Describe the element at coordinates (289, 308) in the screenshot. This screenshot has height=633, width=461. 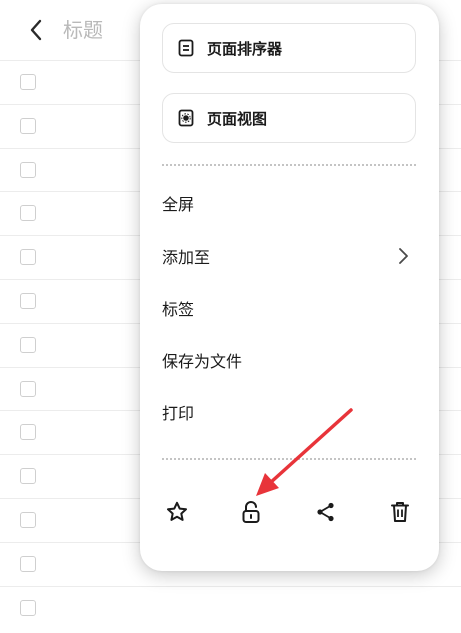
I see `menu-item-tags: 标签` at that location.